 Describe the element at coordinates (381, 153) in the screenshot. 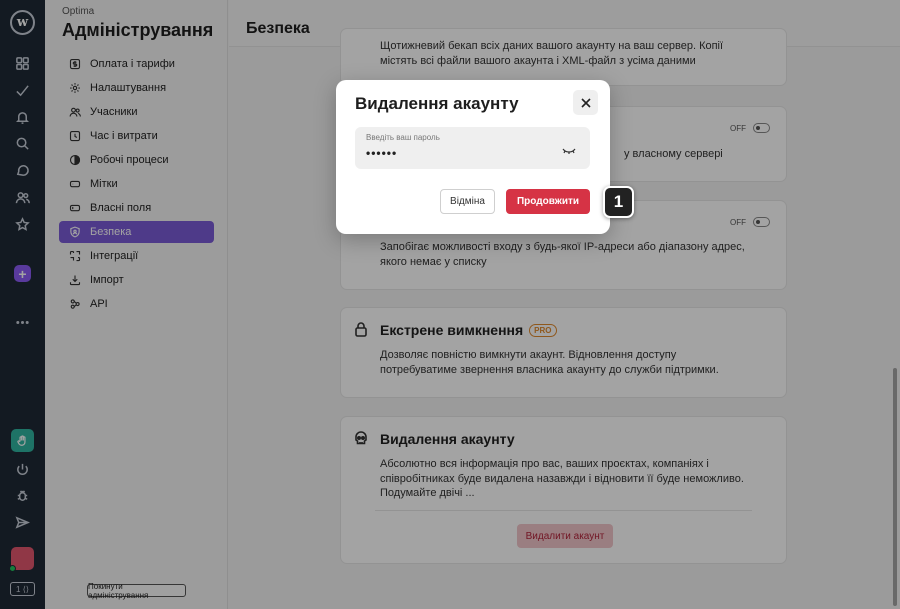

I see `password-input: ••••••` at that location.